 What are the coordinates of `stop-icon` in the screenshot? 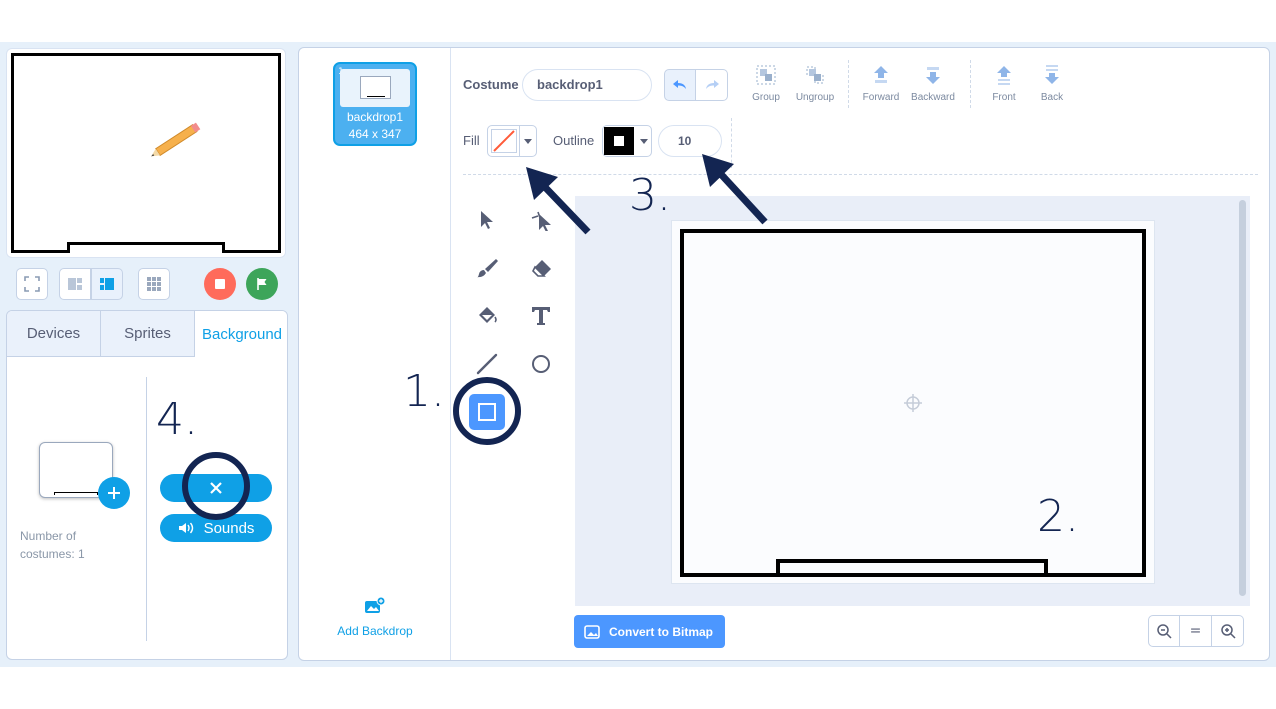 It's located at (220, 284).